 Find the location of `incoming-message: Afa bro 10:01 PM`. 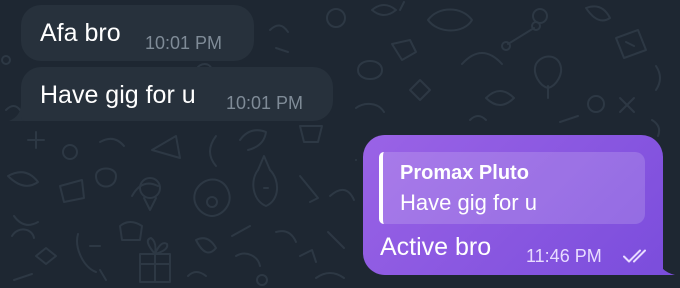

incoming-message: Afa bro 10:01 PM is located at coordinates (137, 33).